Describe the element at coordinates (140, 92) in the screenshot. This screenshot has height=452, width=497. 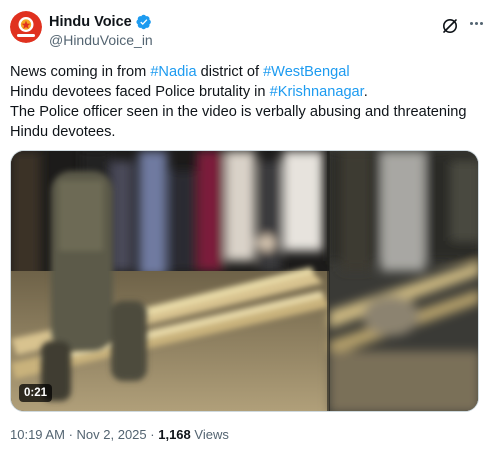
I see `tweet-text-segment: Hindu devotees faced Police brutality in` at that location.